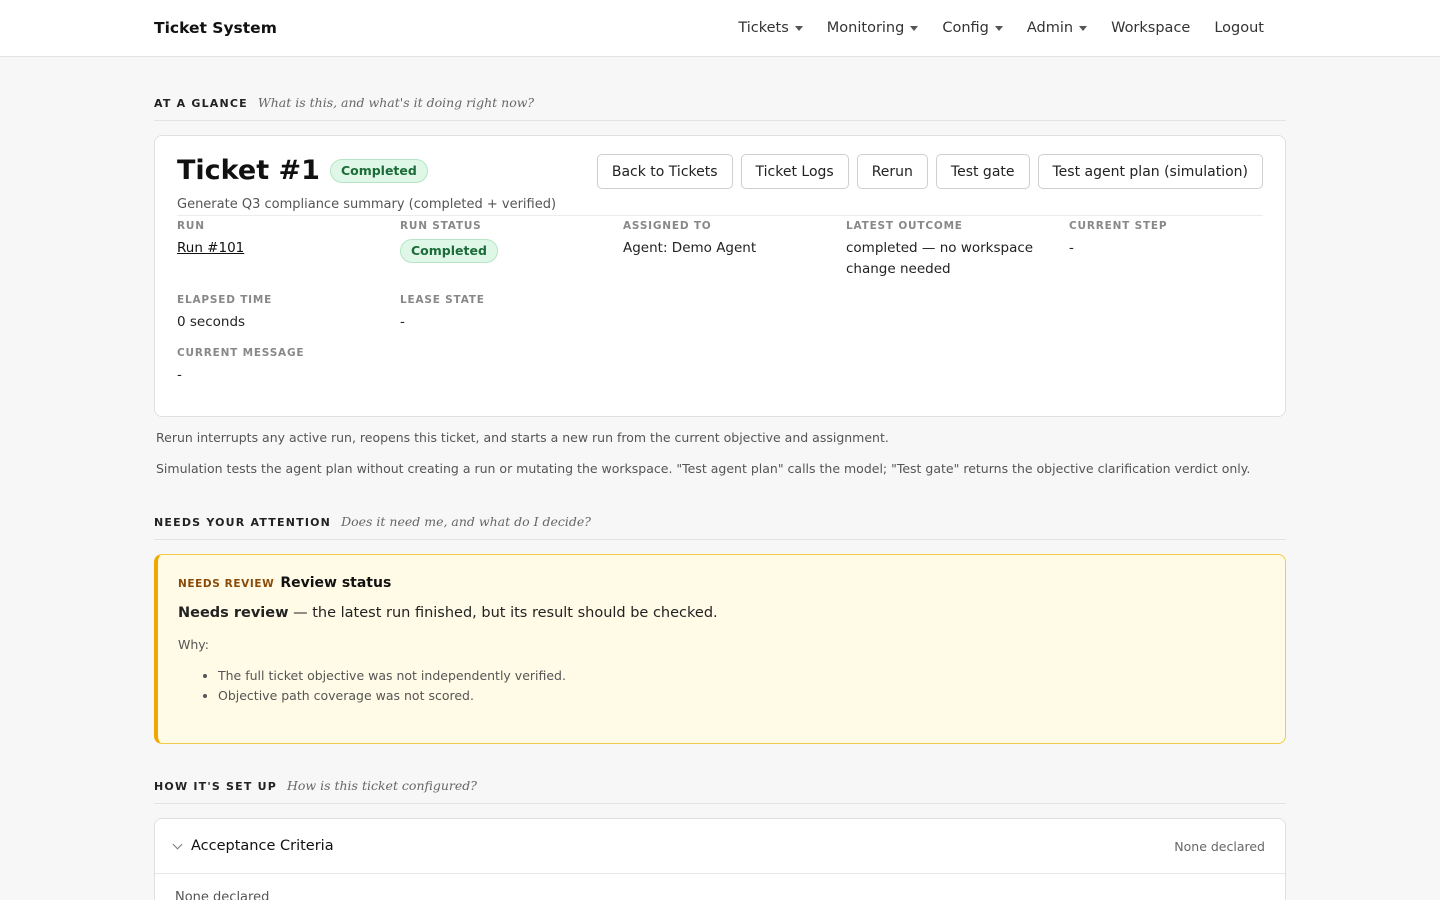 The image size is (1440, 900). What do you see at coordinates (449, 251) in the screenshot?
I see `run-status-badge: Completed` at bounding box center [449, 251].